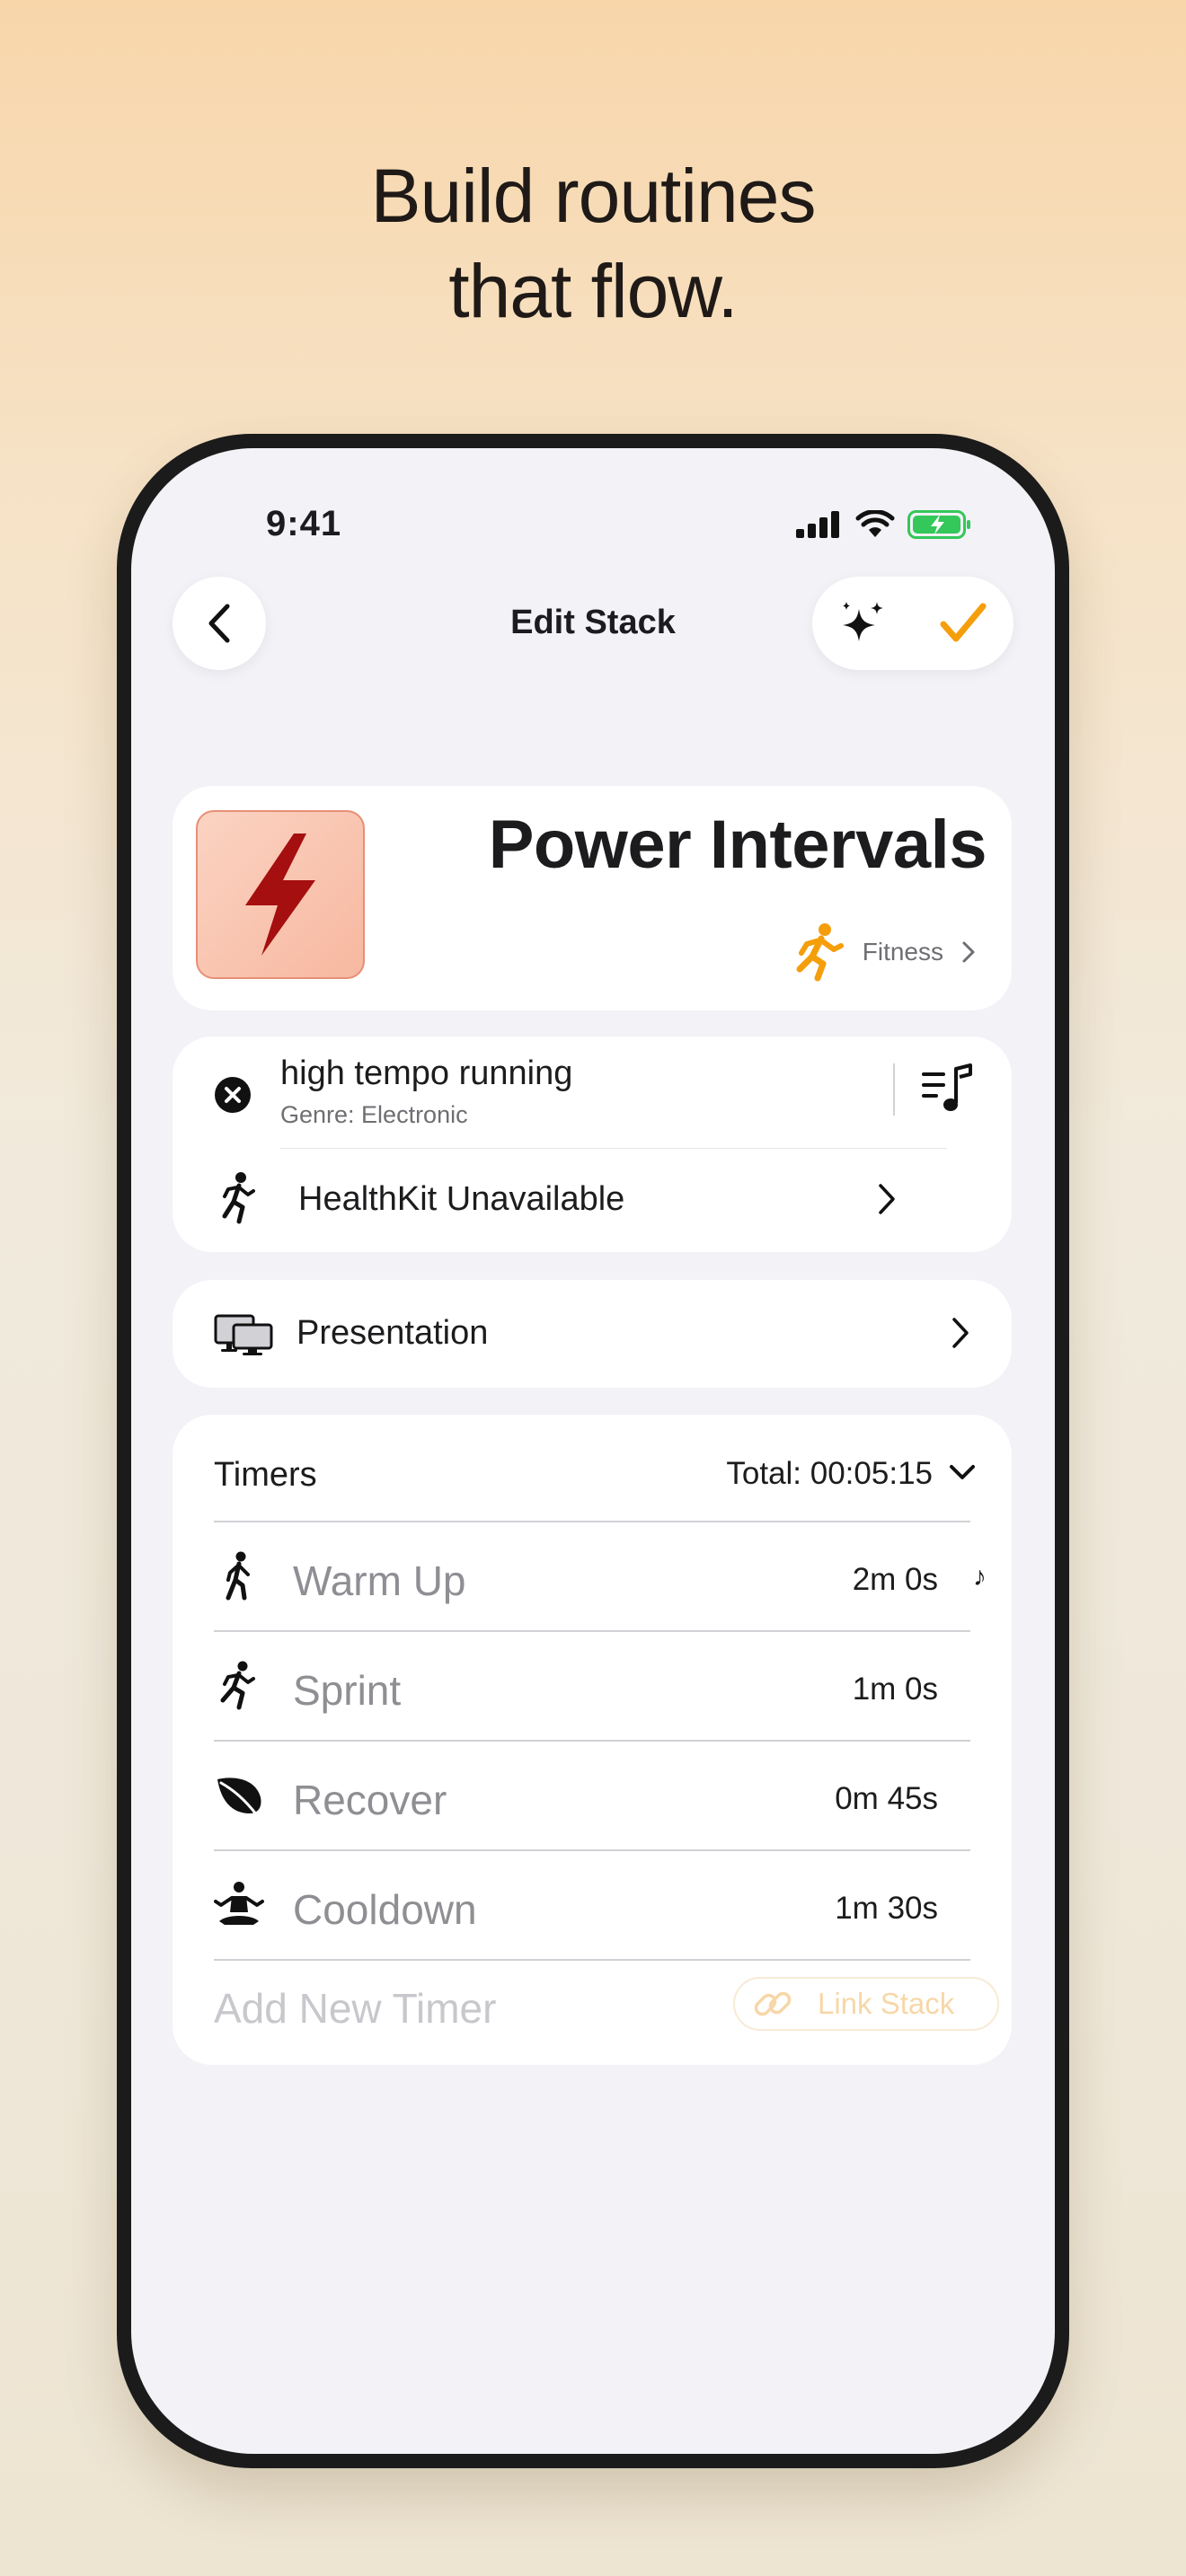  I want to click on sparkles-icon, so click(863, 621).